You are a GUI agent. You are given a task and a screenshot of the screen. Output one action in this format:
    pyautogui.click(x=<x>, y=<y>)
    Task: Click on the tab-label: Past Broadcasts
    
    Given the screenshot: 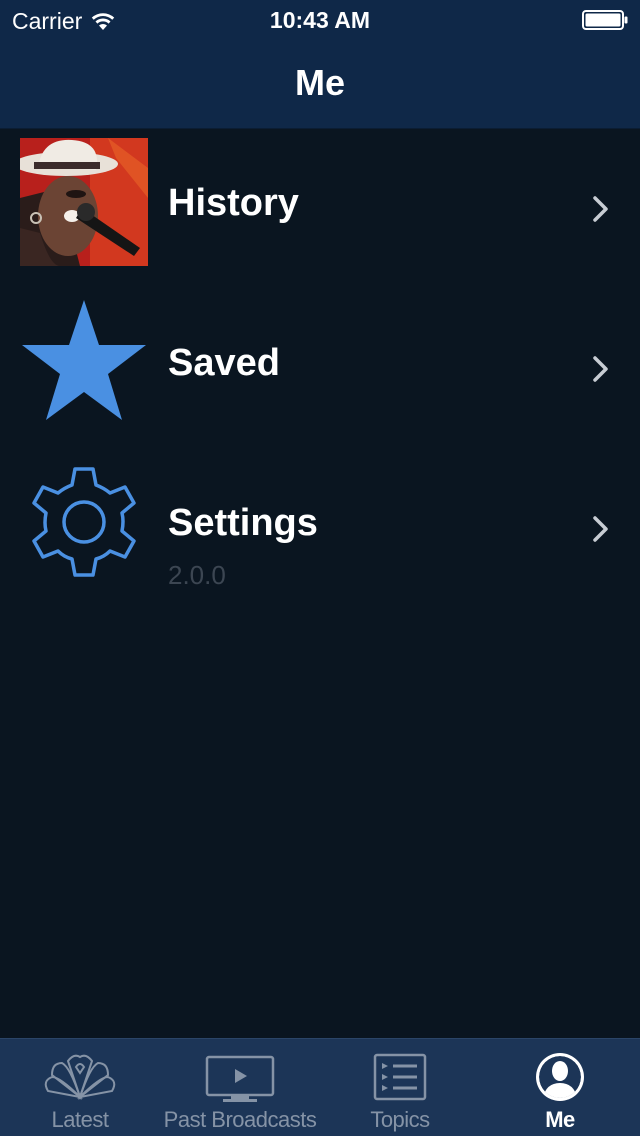 What is the action you would take?
    pyautogui.click(x=240, y=1119)
    